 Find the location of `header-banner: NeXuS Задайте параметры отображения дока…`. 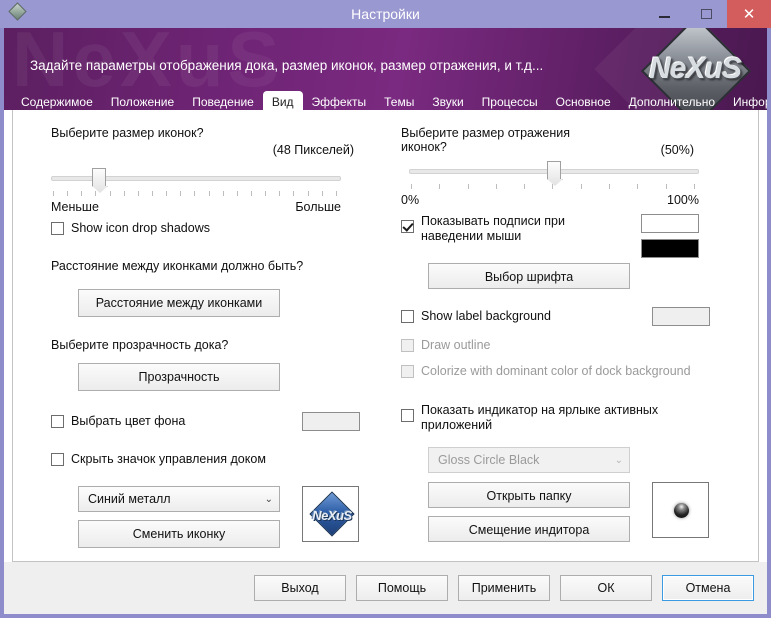

header-banner: NeXuS Задайте параметры отображения дока… is located at coordinates (385, 69).